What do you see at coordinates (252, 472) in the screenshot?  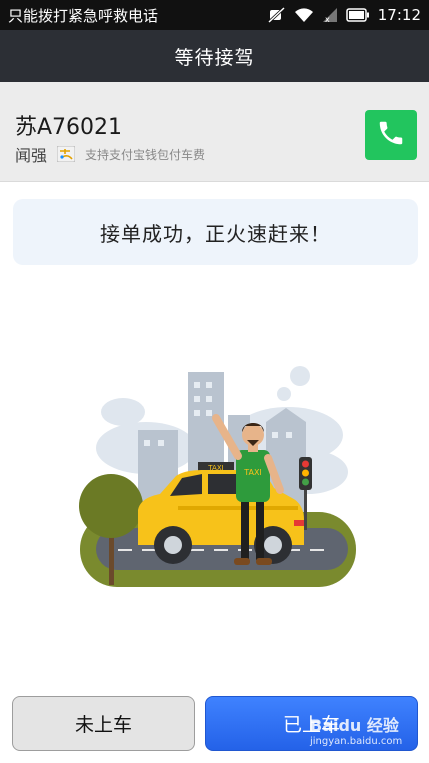 I see `shirt-text: TAXI` at bounding box center [252, 472].